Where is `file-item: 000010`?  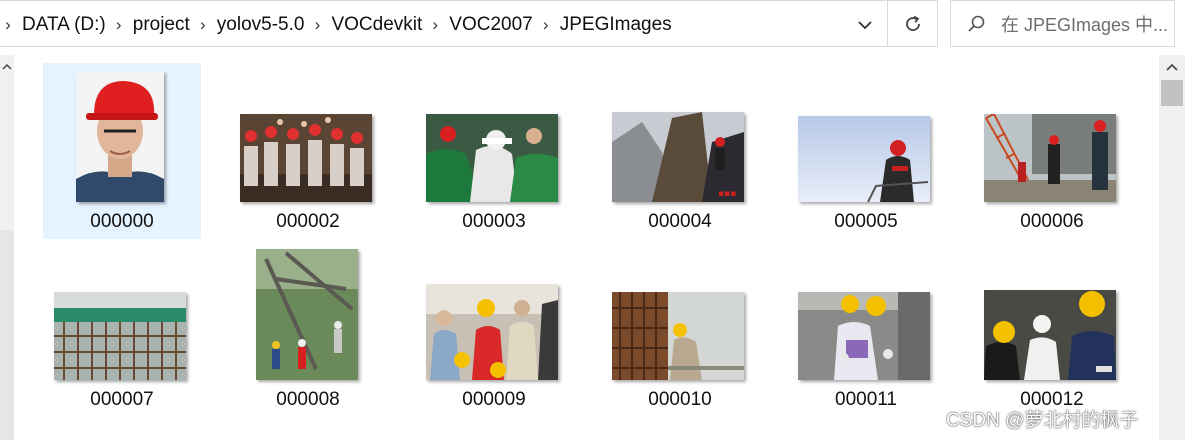 file-item: 000010 is located at coordinates (680, 329).